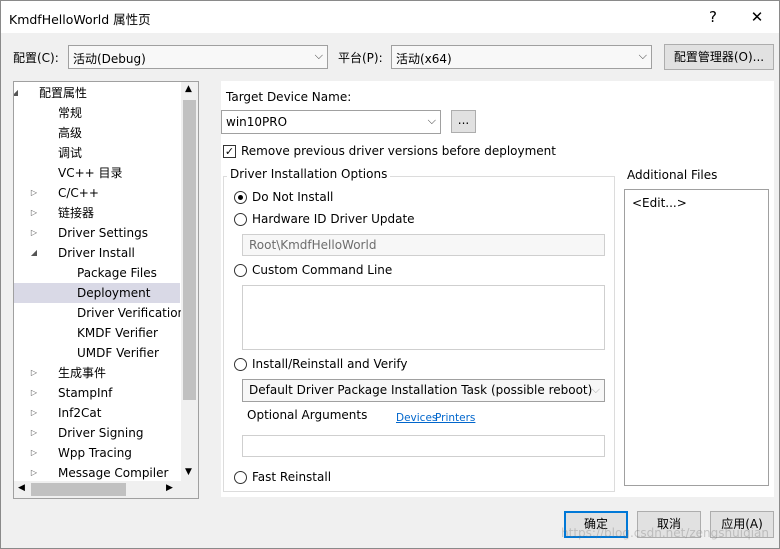 The image size is (780, 549). Describe the element at coordinates (240, 364) in the screenshot. I see `install-reinstall-radio` at that location.